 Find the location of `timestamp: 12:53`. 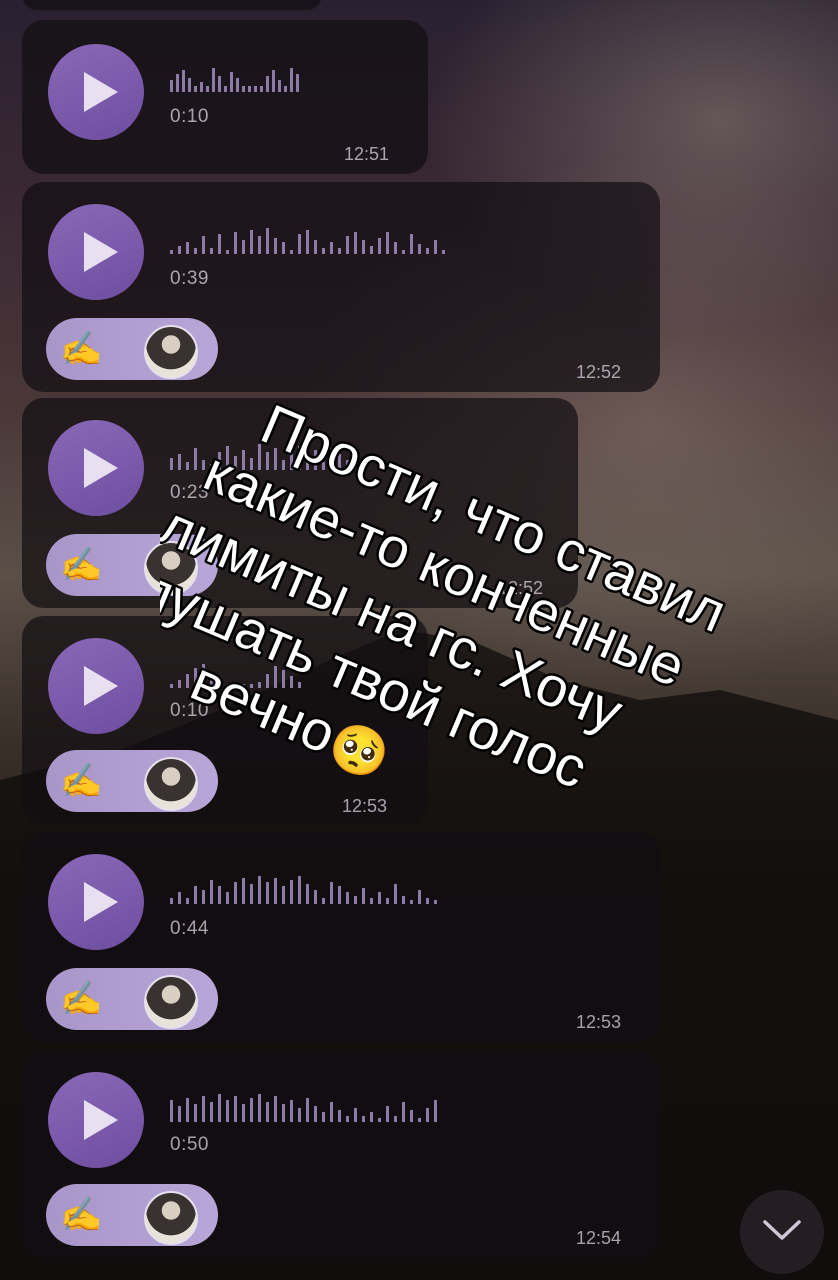

timestamp: 12:53 is located at coordinates (599, 1022).